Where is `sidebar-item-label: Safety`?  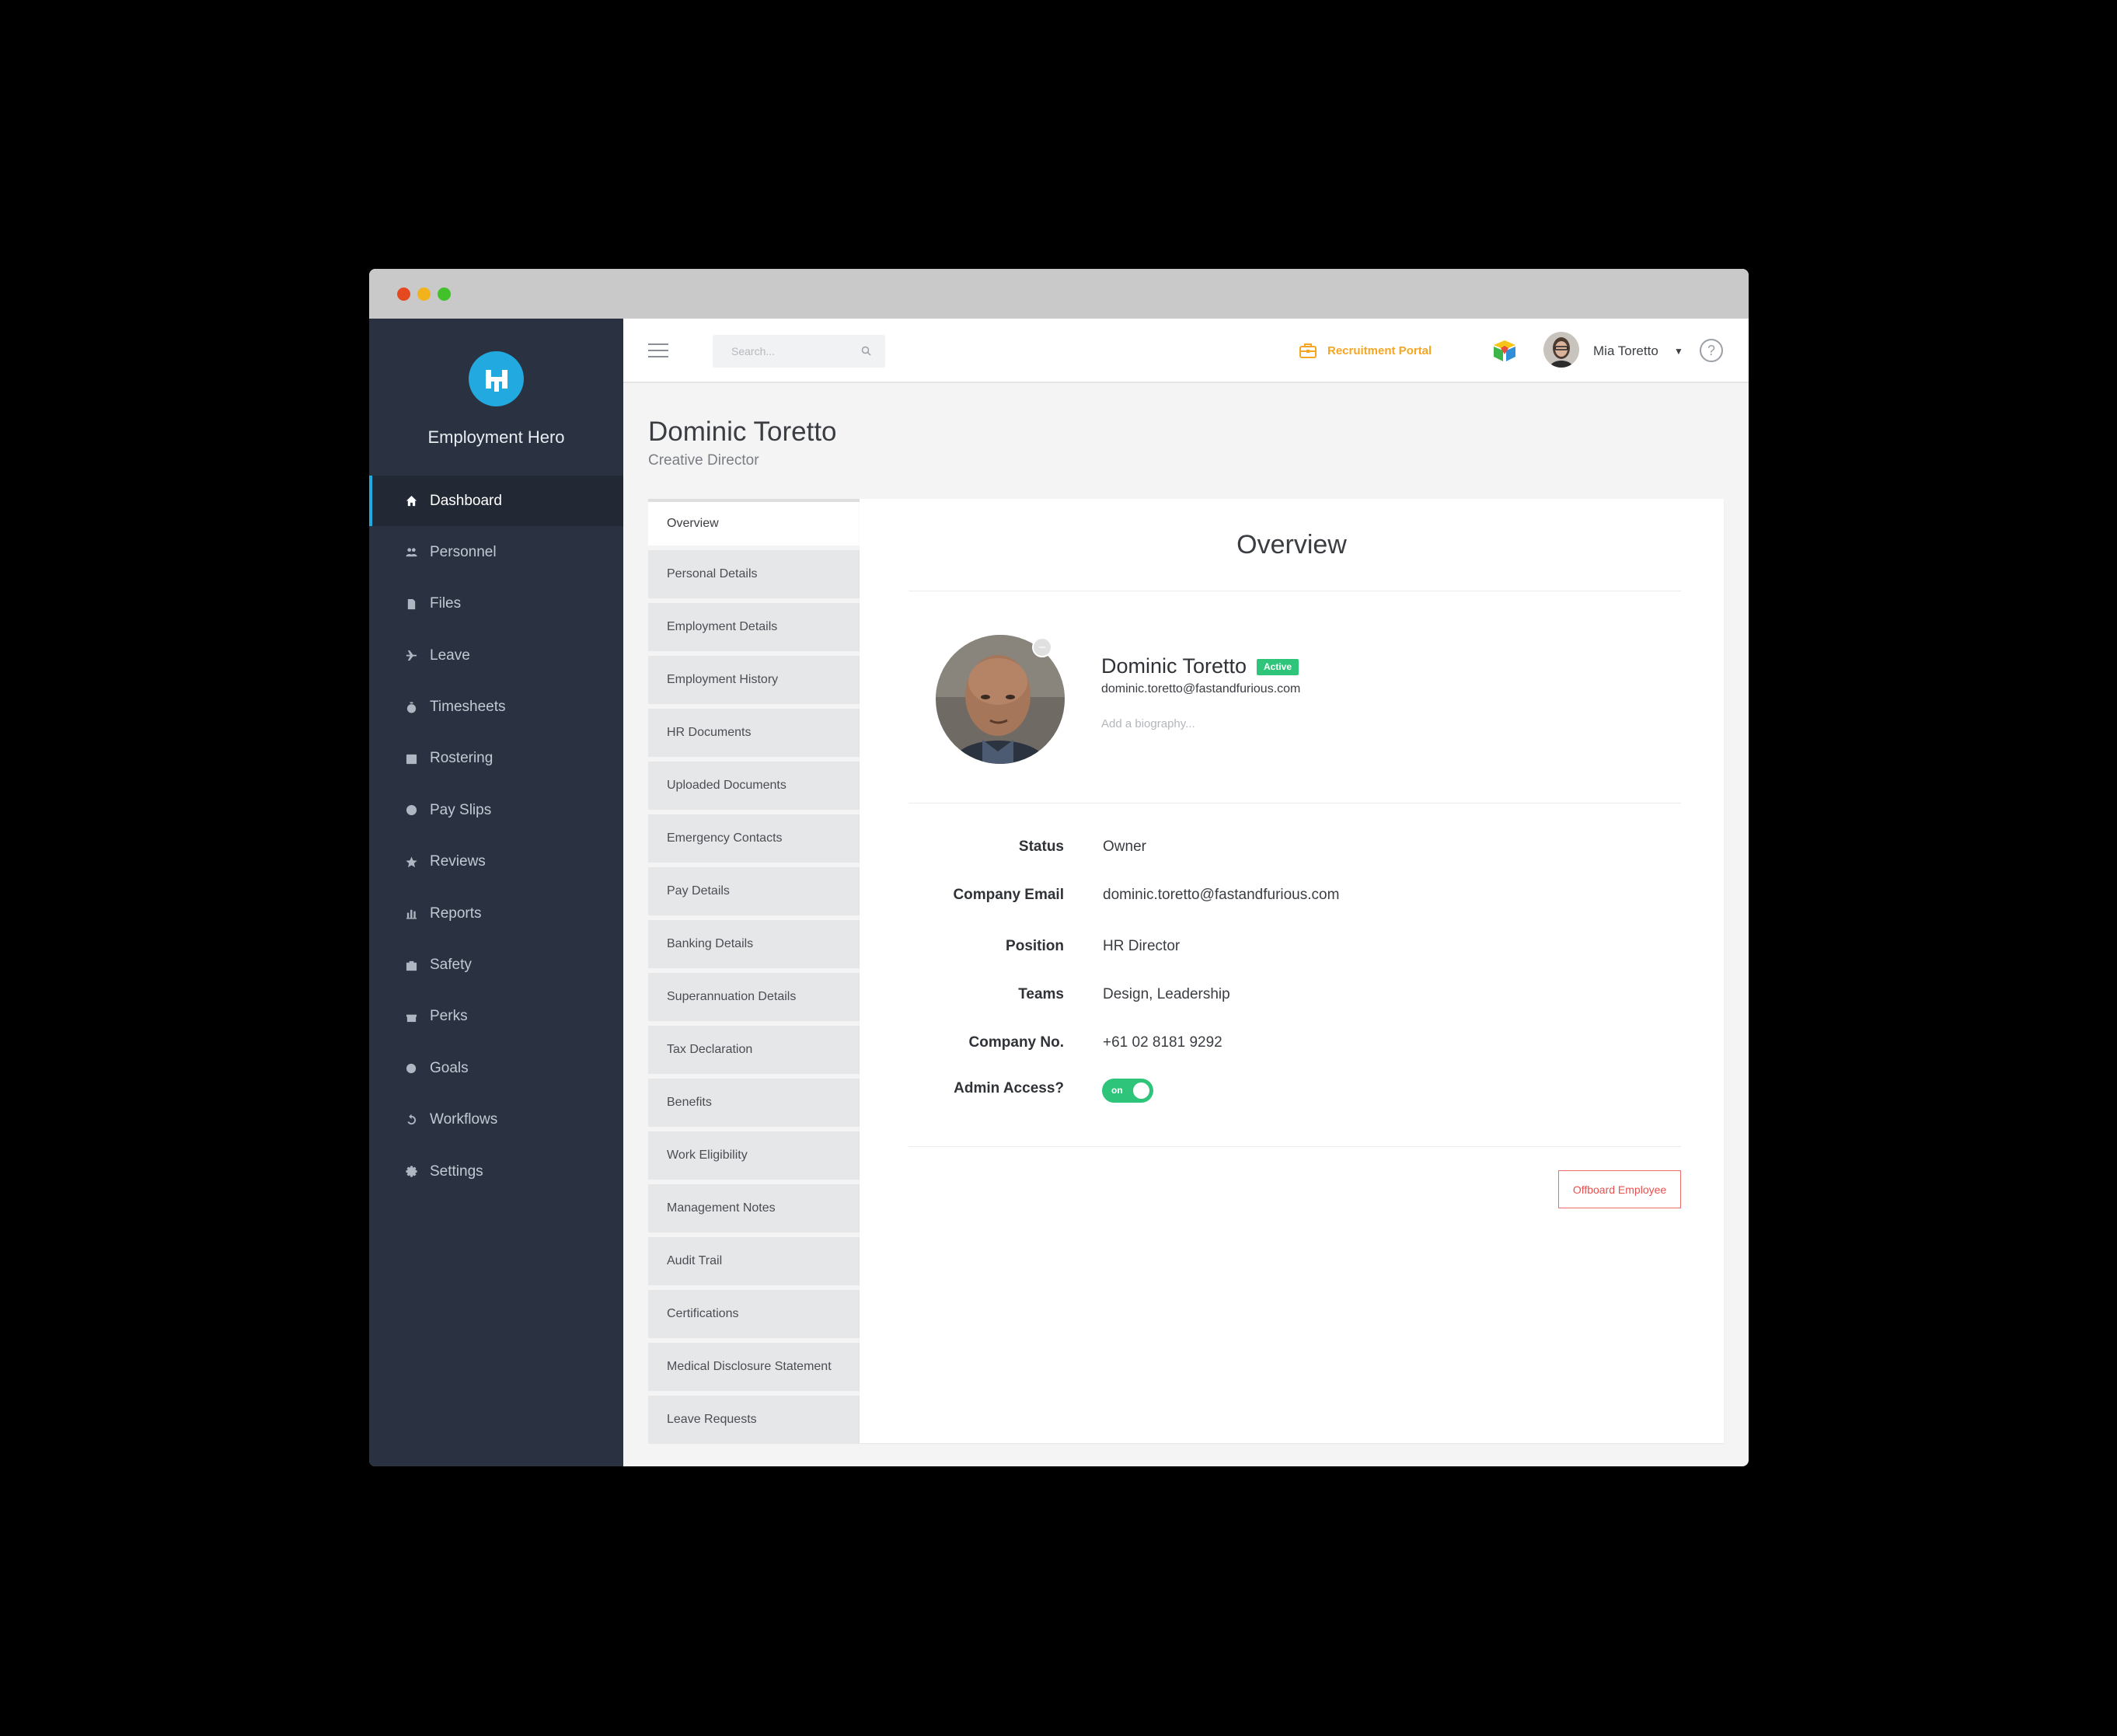 sidebar-item-label: Safety is located at coordinates (451, 965).